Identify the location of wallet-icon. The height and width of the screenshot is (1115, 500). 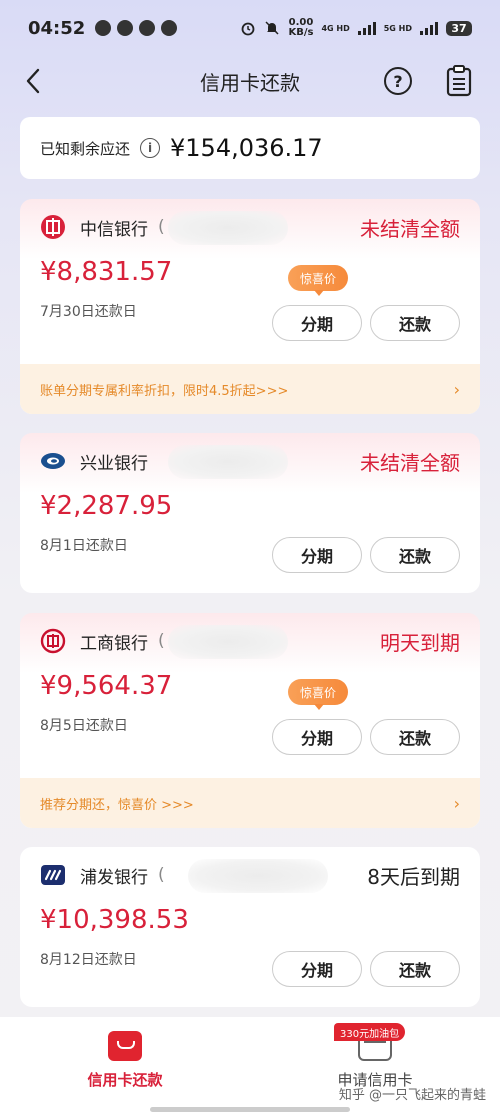
(125, 1046).